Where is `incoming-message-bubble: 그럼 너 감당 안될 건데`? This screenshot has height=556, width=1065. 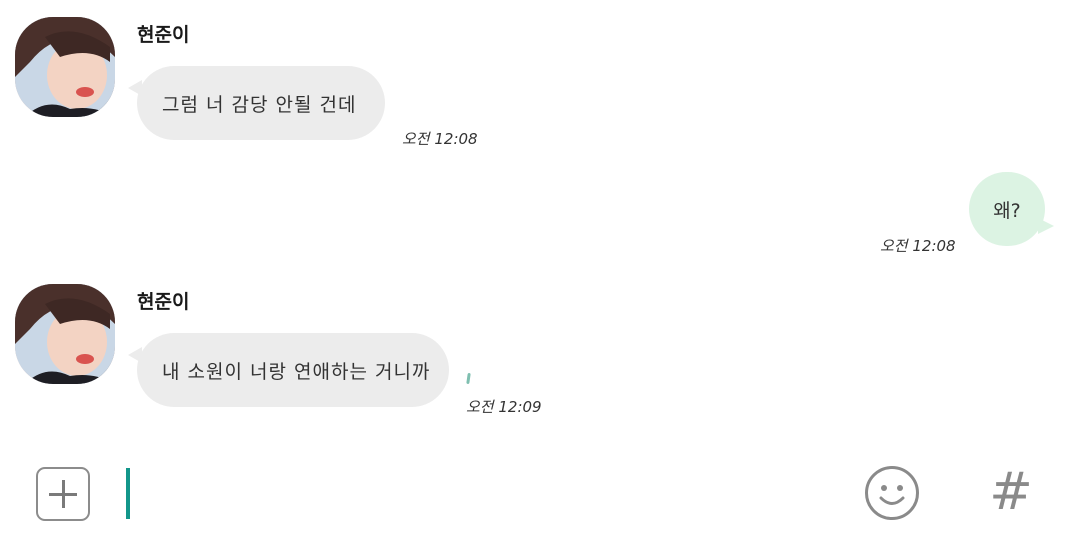
incoming-message-bubble: 그럼 너 감당 안될 건데 is located at coordinates (256, 103).